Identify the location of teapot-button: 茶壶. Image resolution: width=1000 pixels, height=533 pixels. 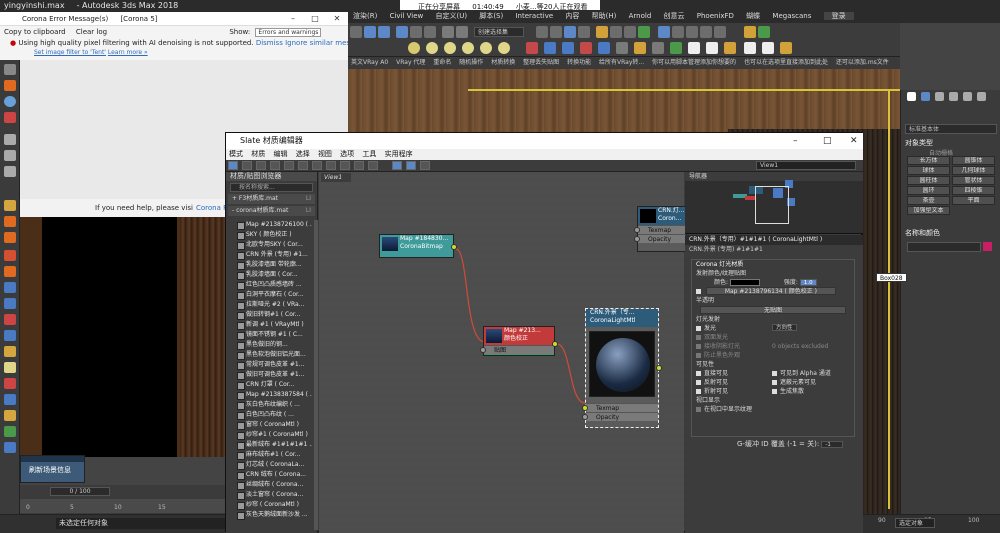
(928, 200).